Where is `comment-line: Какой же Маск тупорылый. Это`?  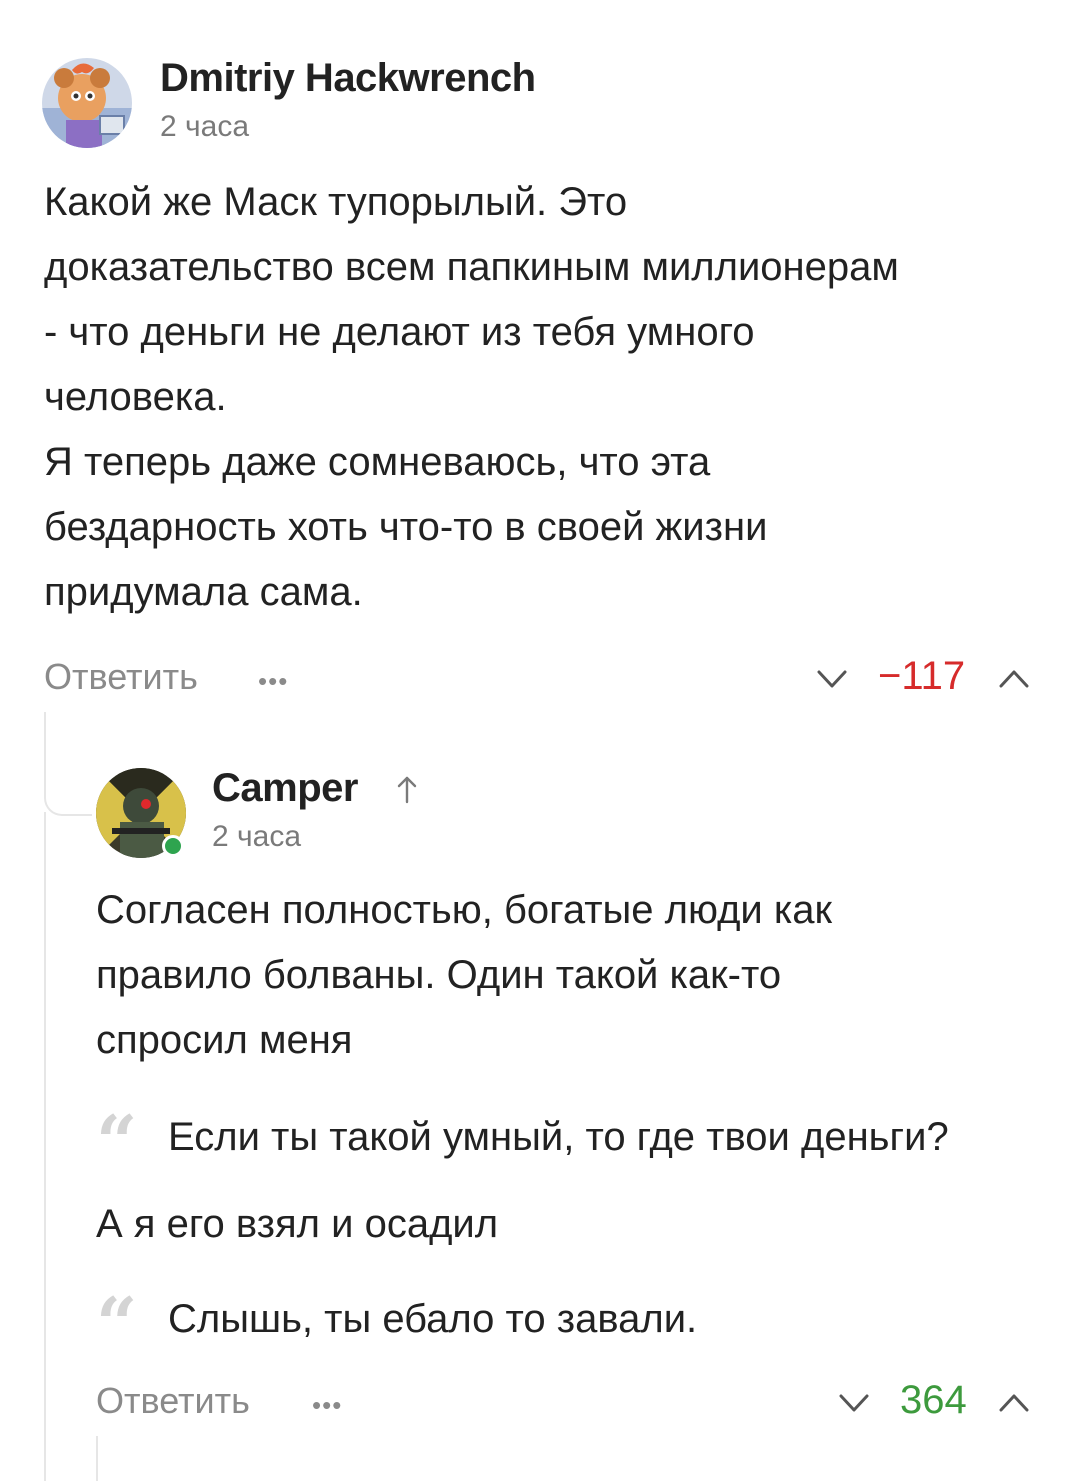 comment-line: Какой же Маск тупорылый. Это is located at coordinates (336, 202).